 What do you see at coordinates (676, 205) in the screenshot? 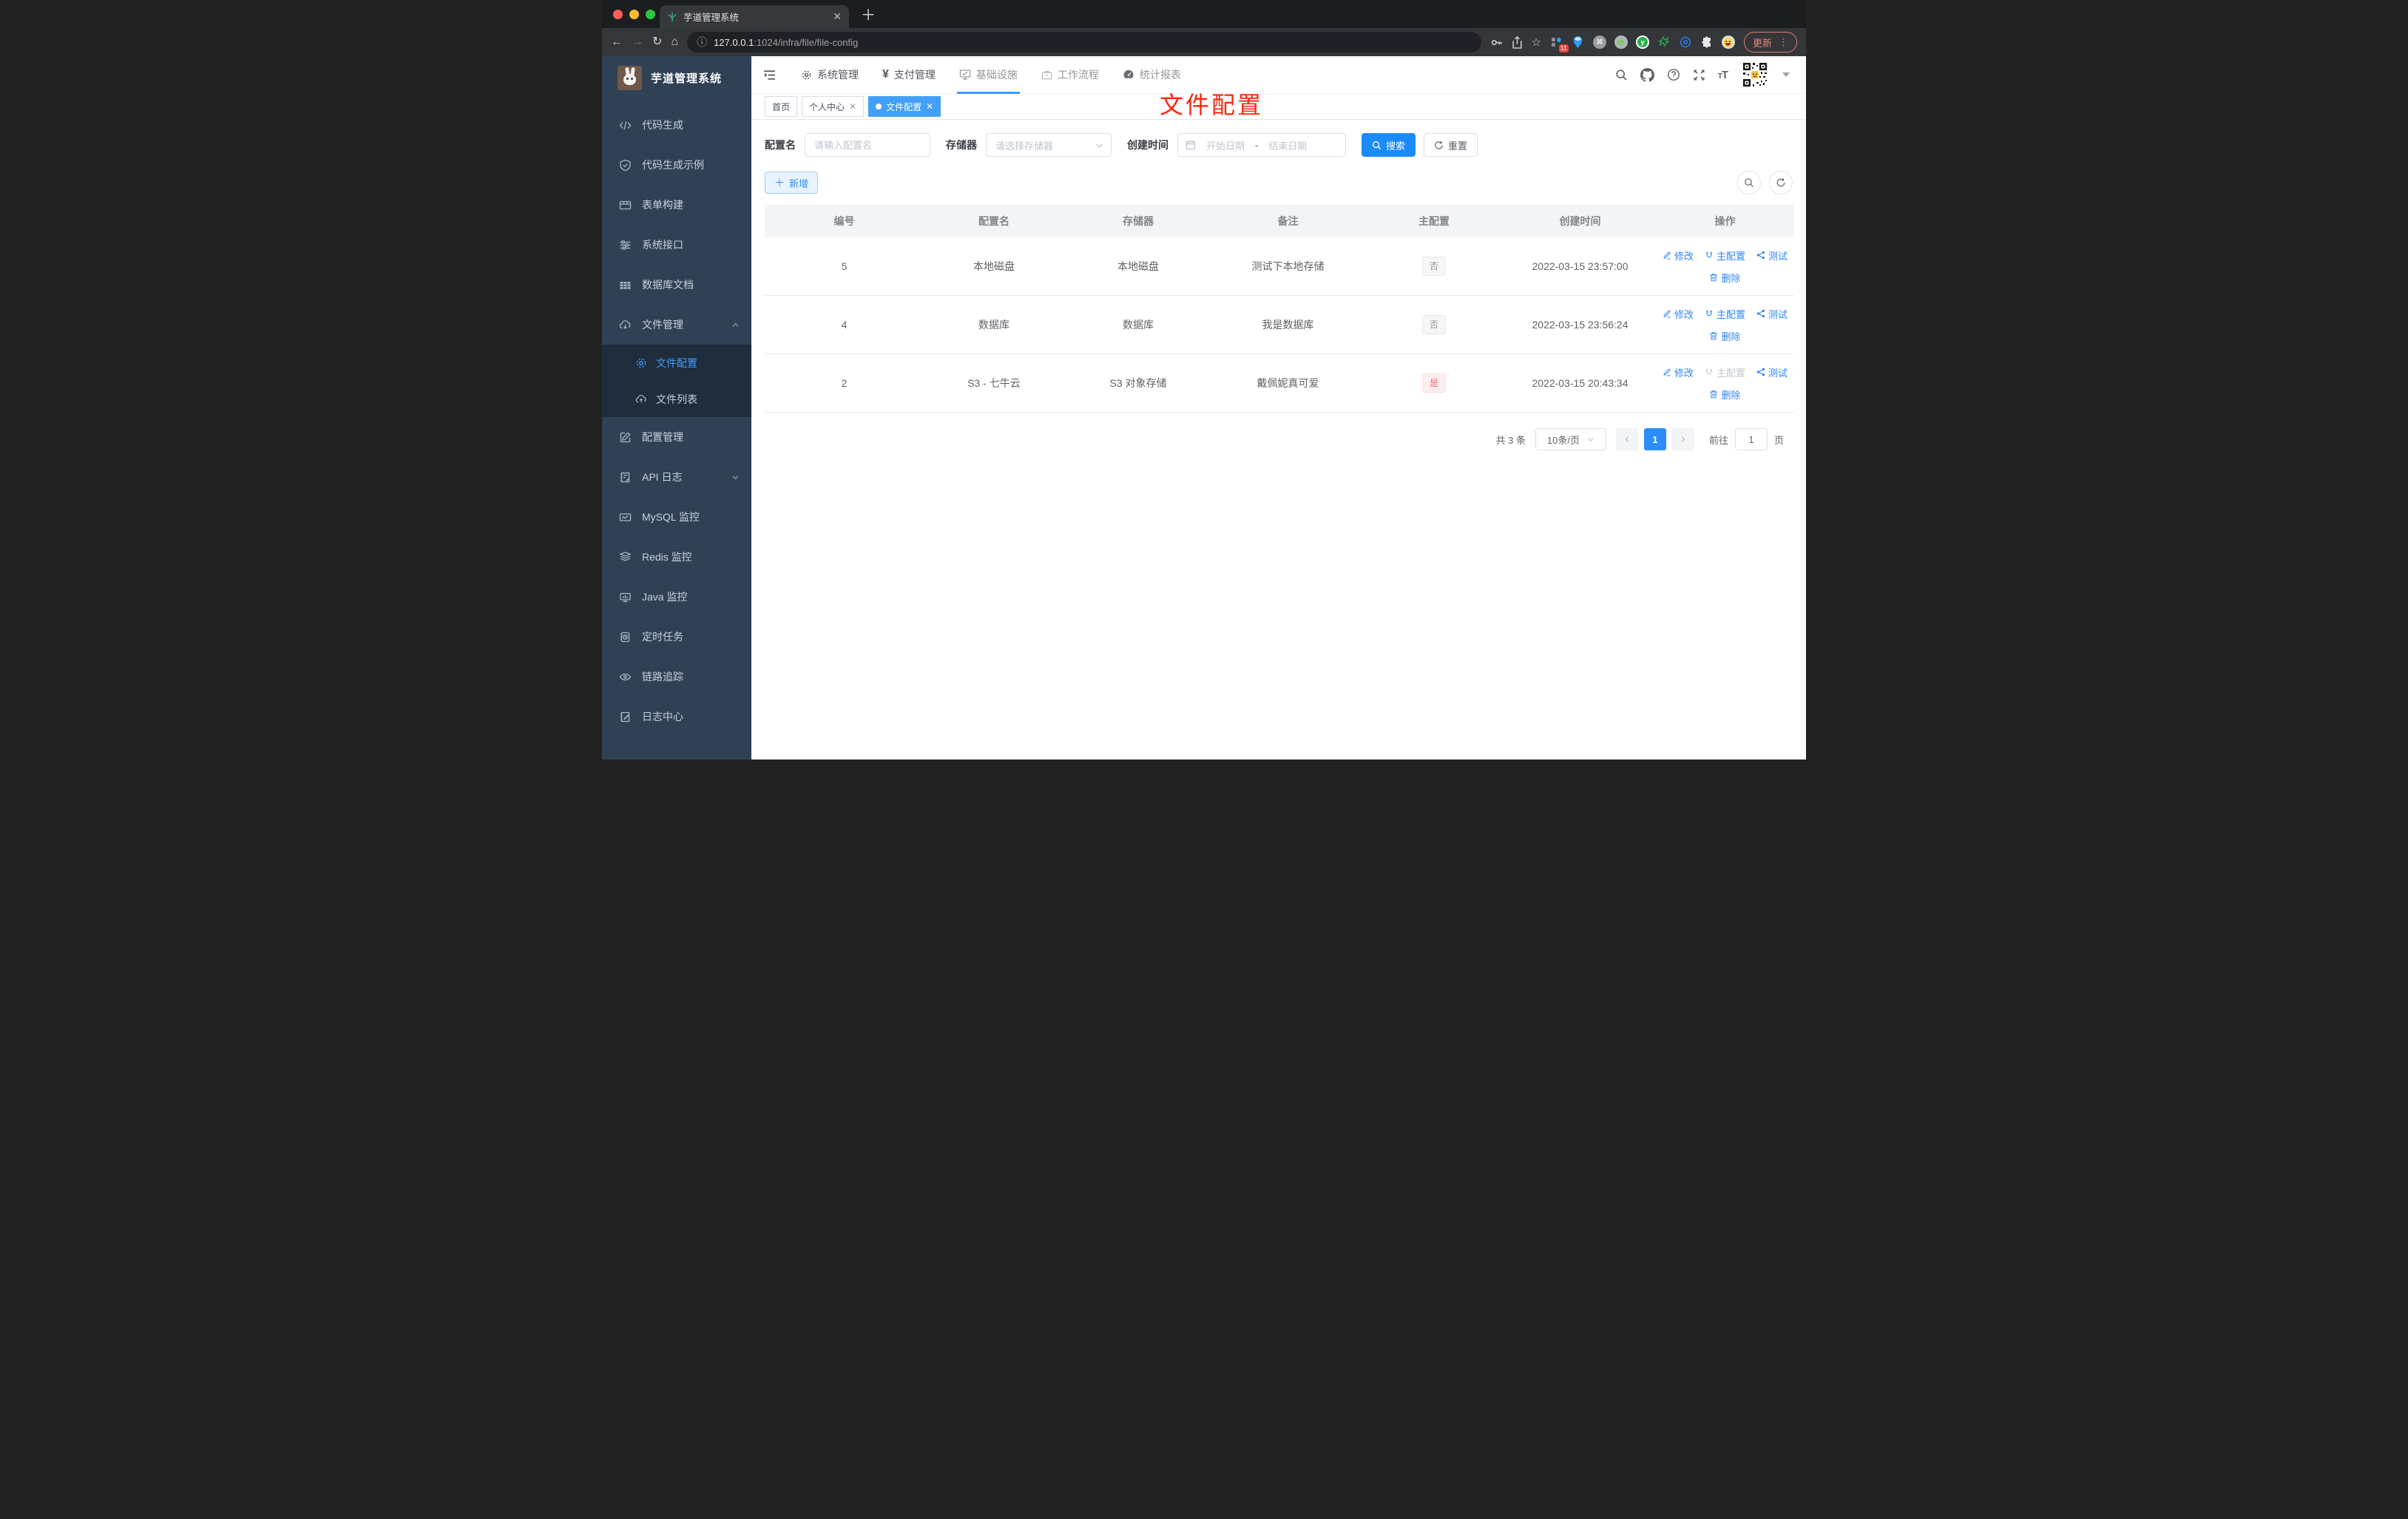
I see `sidebar-item-form-builder: 表单构建` at bounding box center [676, 205].